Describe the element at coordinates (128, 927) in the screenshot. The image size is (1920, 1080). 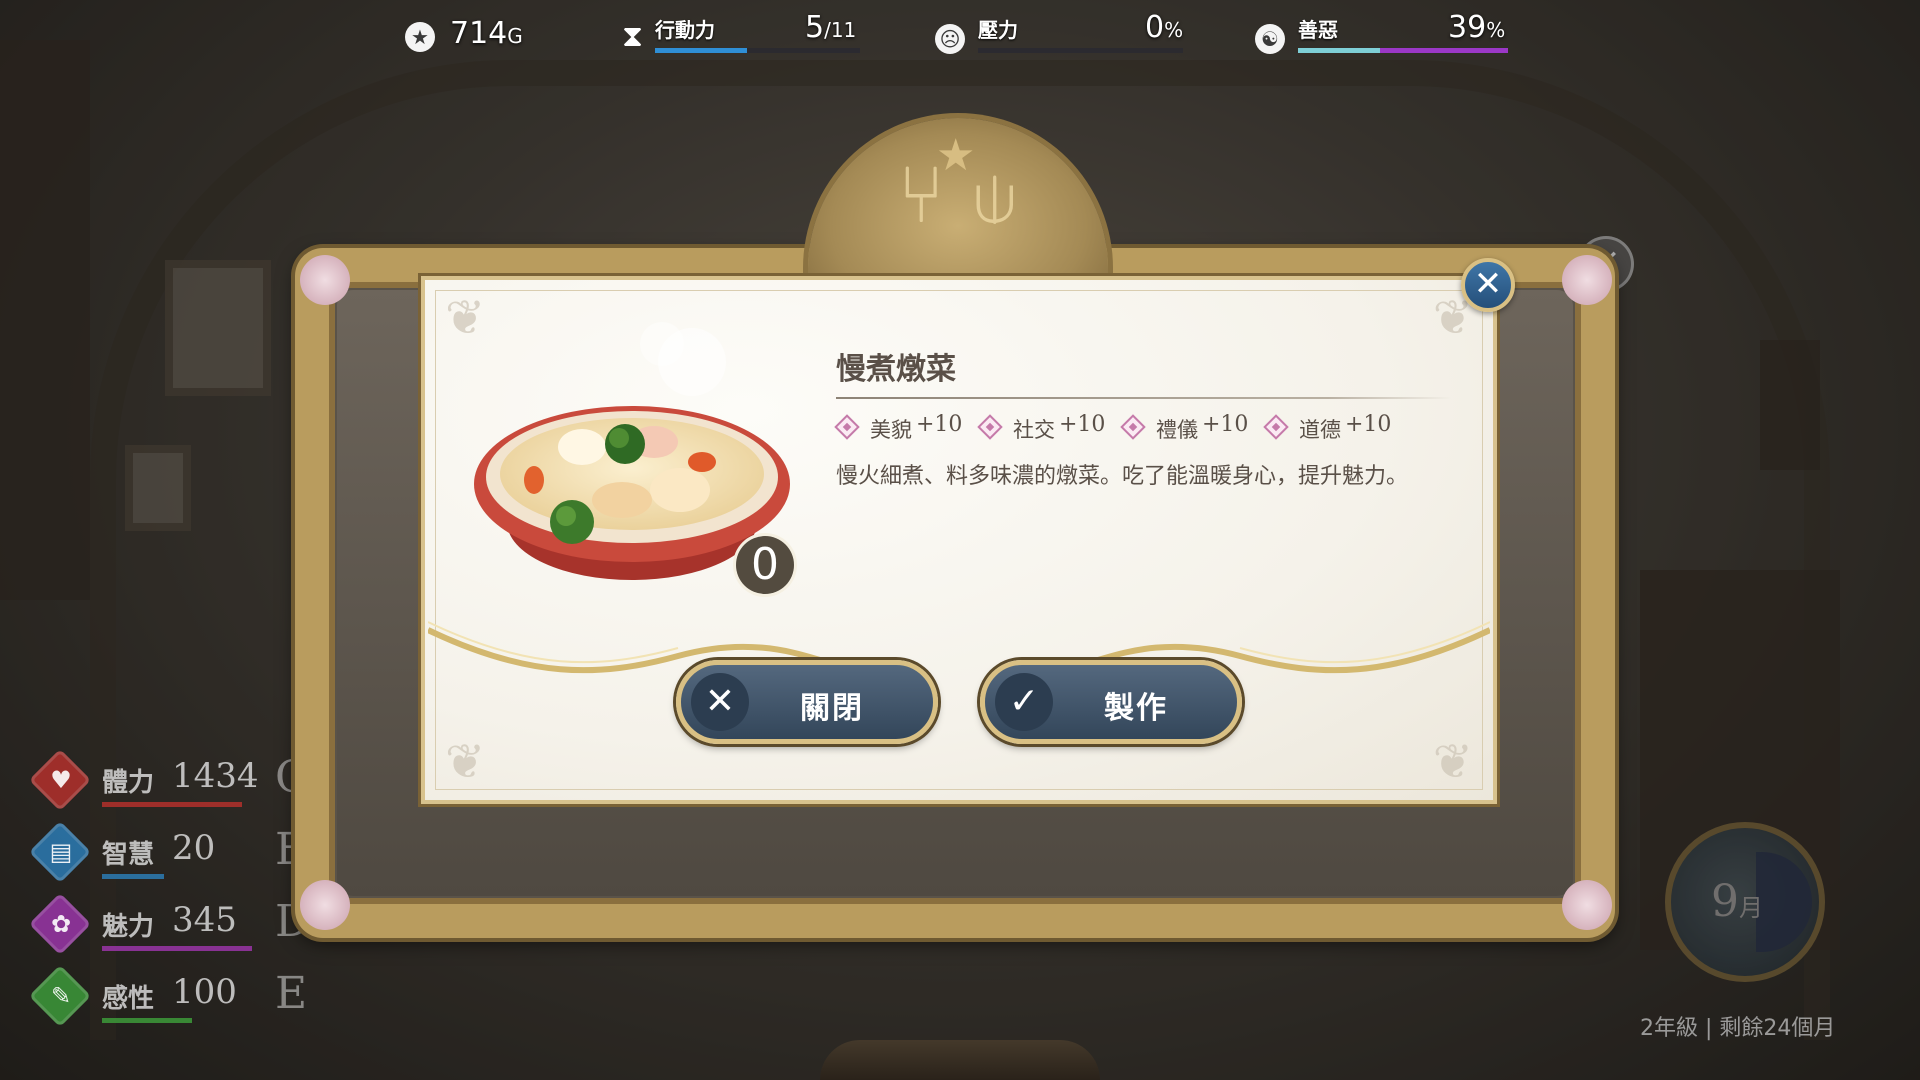
I see `stat-name: 魅力` at that location.